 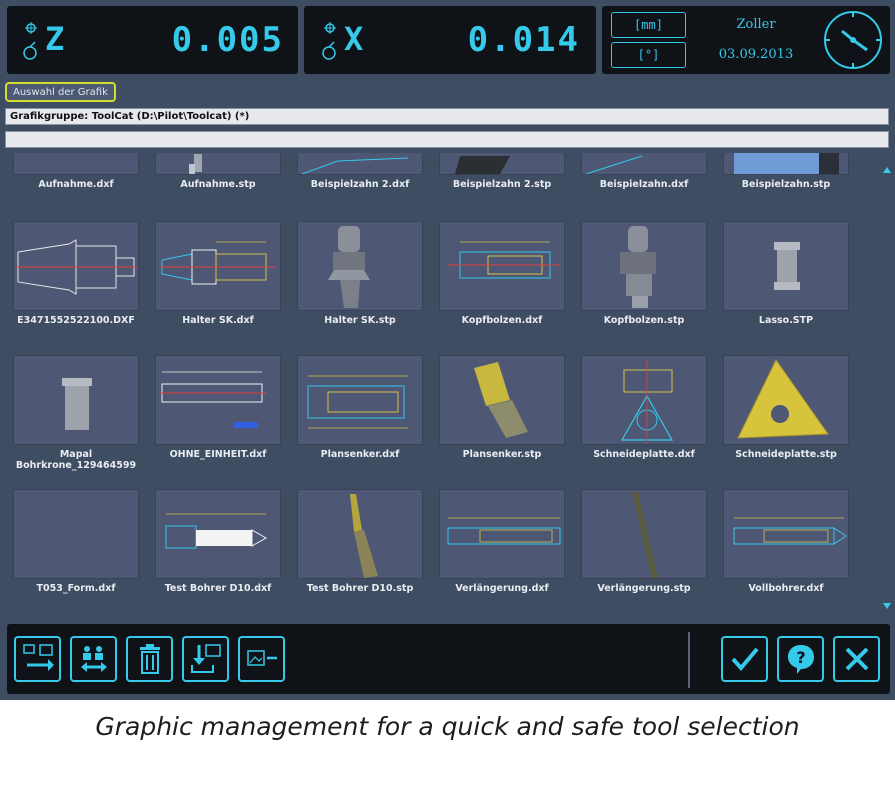 I want to click on graphic-tile: OHNE_EINHEIT.dxf, so click(x=220, y=415).